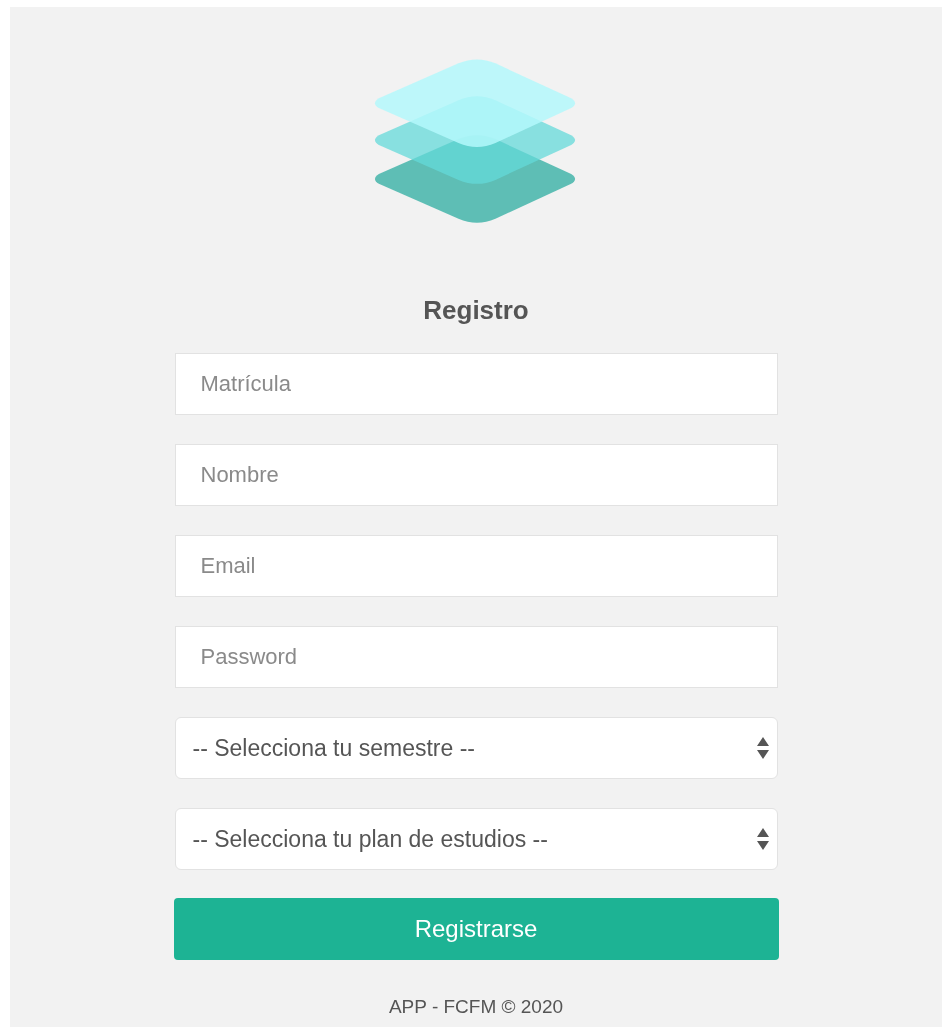 Image resolution: width=950 pixels, height=1027 pixels. I want to click on footer-copyright: APP - FCFM © 2020, so click(476, 1007).